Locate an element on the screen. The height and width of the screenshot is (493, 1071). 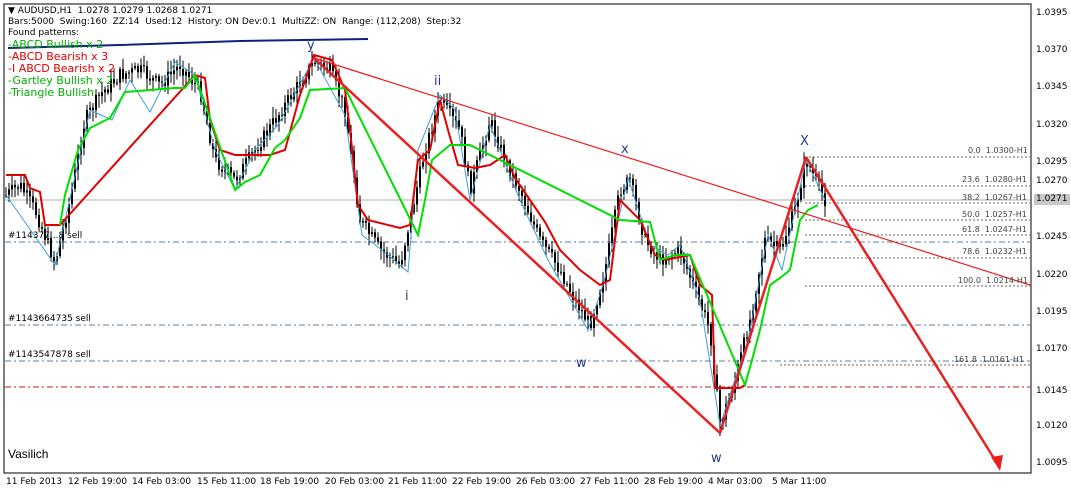
pattern-item: -Triangle Bullish is located at coordinates (51, 92).